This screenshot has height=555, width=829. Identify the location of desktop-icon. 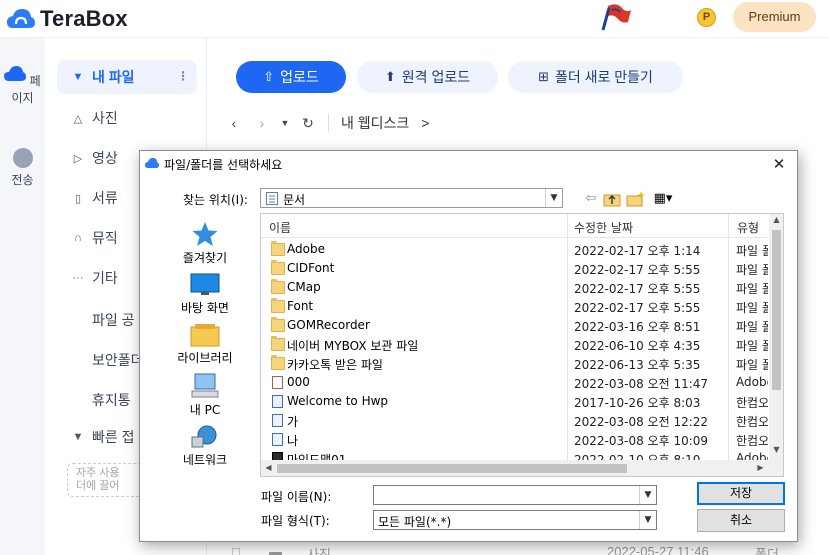
(205, 284).